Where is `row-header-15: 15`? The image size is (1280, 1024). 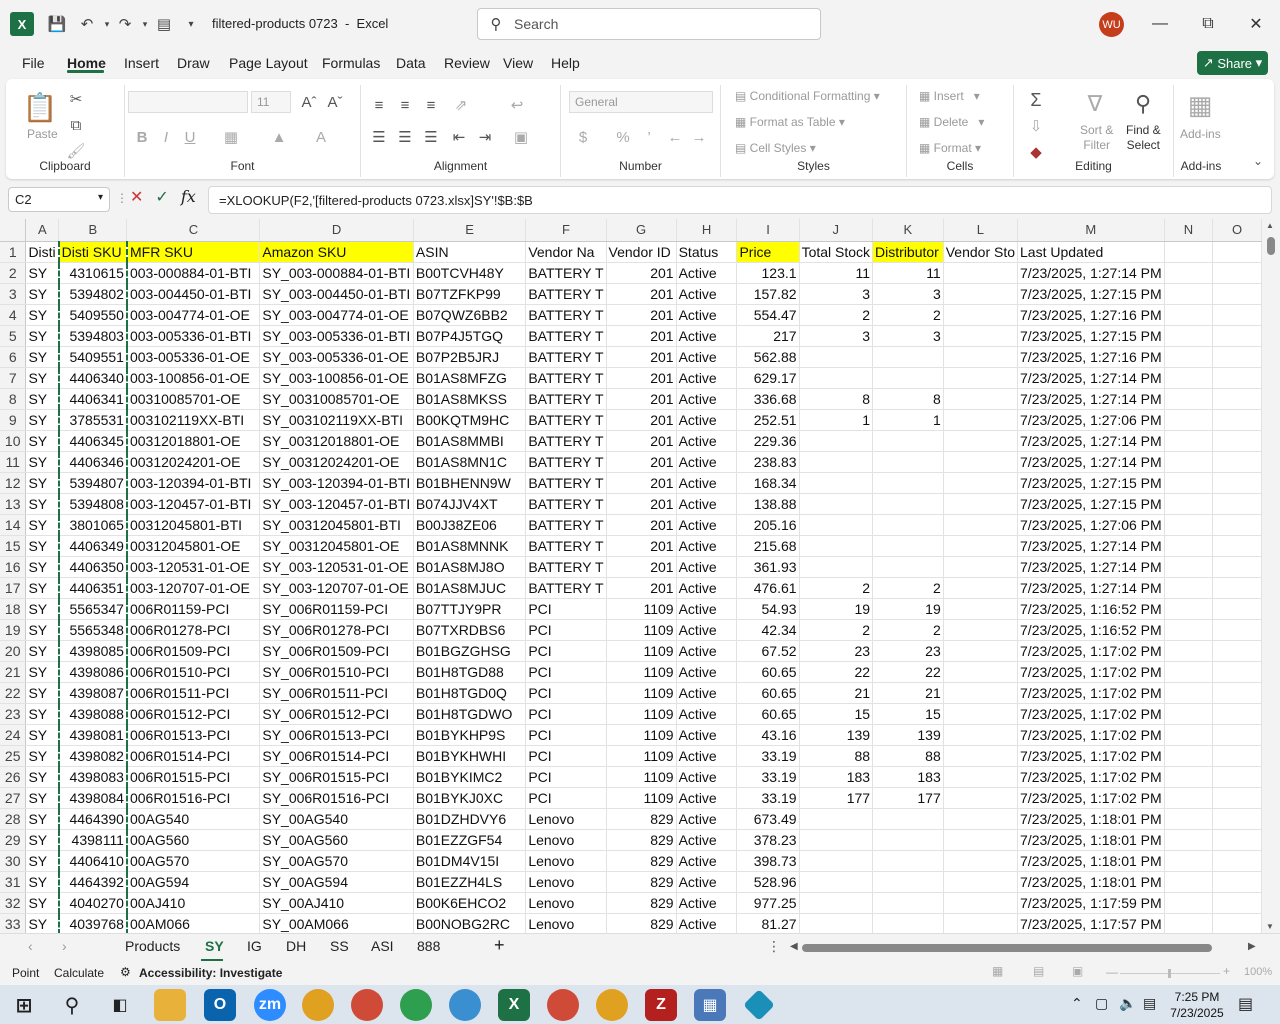
row-header-15: 15 is located at coordinates (13, 546).